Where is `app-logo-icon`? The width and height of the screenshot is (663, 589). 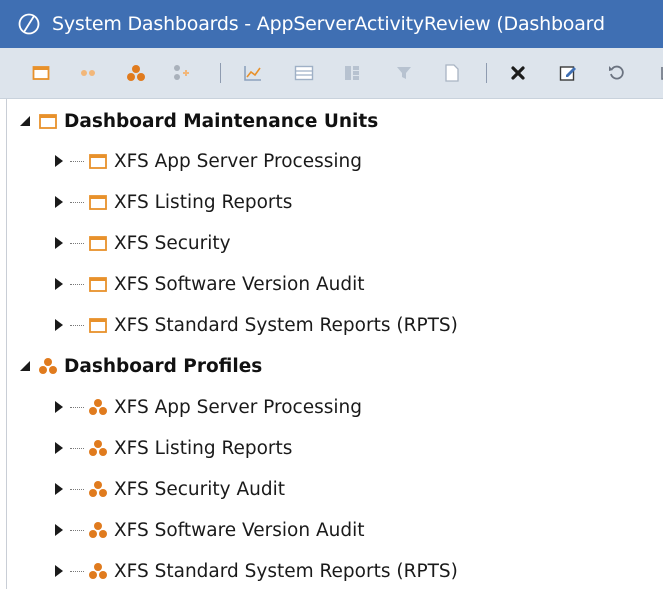 app-logo-icon is located at coordinates (29, 24).